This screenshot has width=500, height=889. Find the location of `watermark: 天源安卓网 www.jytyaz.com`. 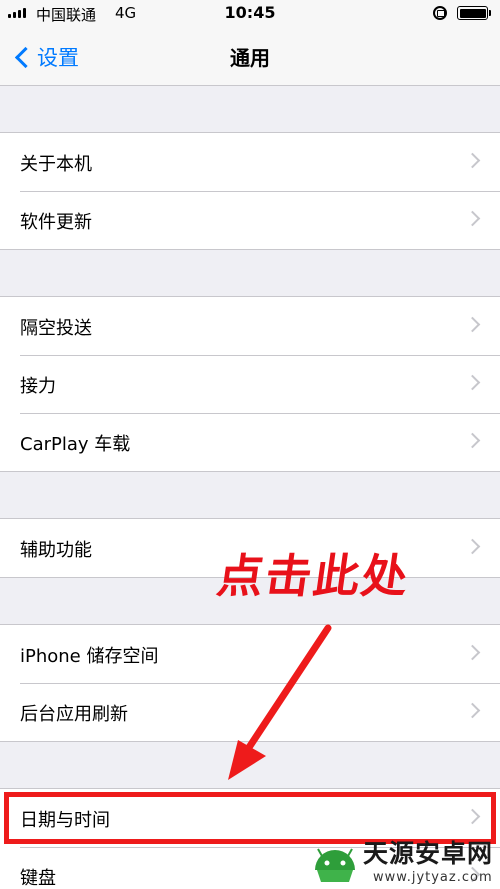

watermark: 天源安卓网 www.jytyaz.com is located at coordinates (402, 857).